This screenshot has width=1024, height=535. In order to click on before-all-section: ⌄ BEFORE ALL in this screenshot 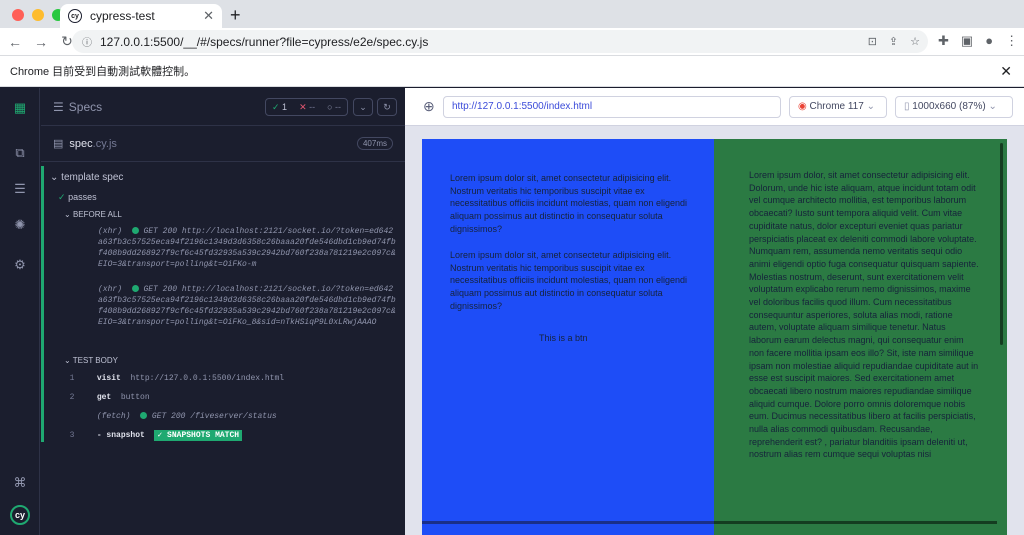, I will do `click(93, 214)`.